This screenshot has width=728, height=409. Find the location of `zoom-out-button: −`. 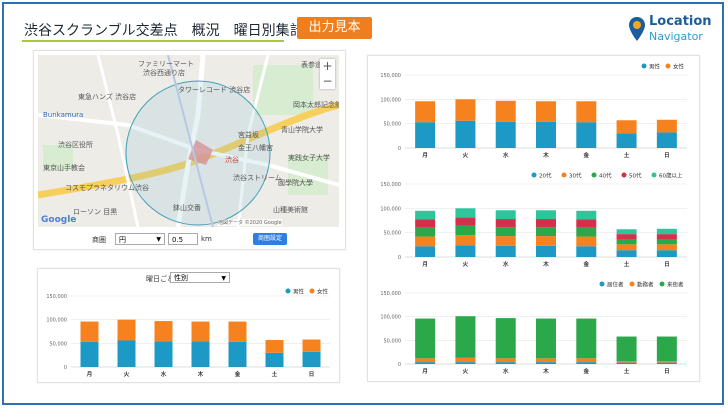

zoom-out-button: − is located at coordinates (327, 81).